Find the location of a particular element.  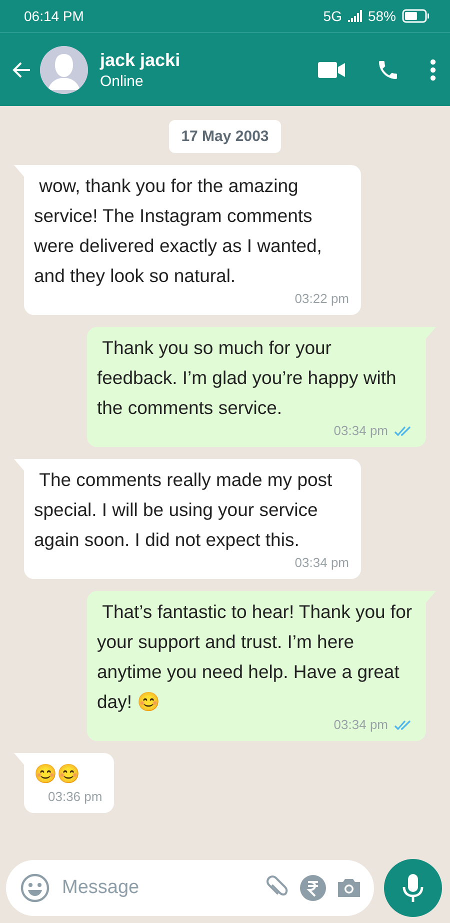

contact-name: jack jacki is located at coordinates (209, 60).